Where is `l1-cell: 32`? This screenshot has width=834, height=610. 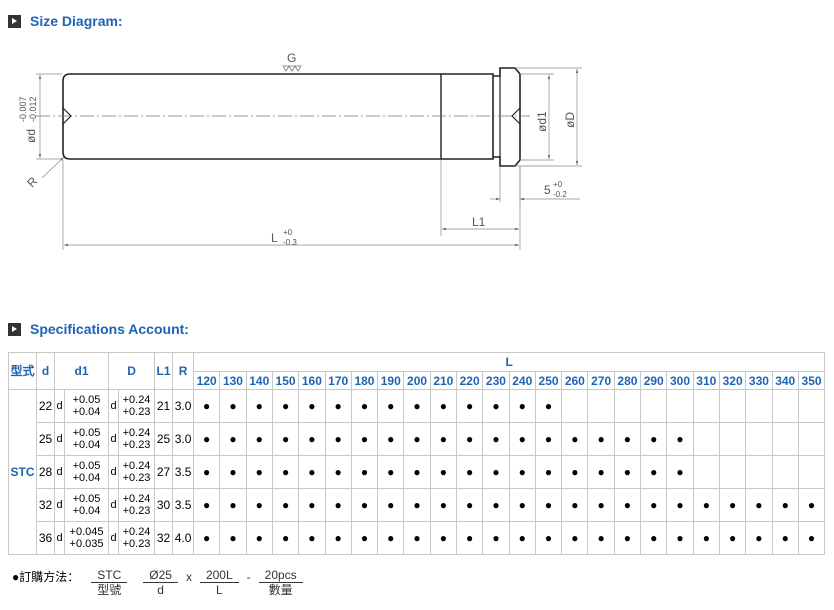 l1-cell: 32 is located at coordinates (164, 538).